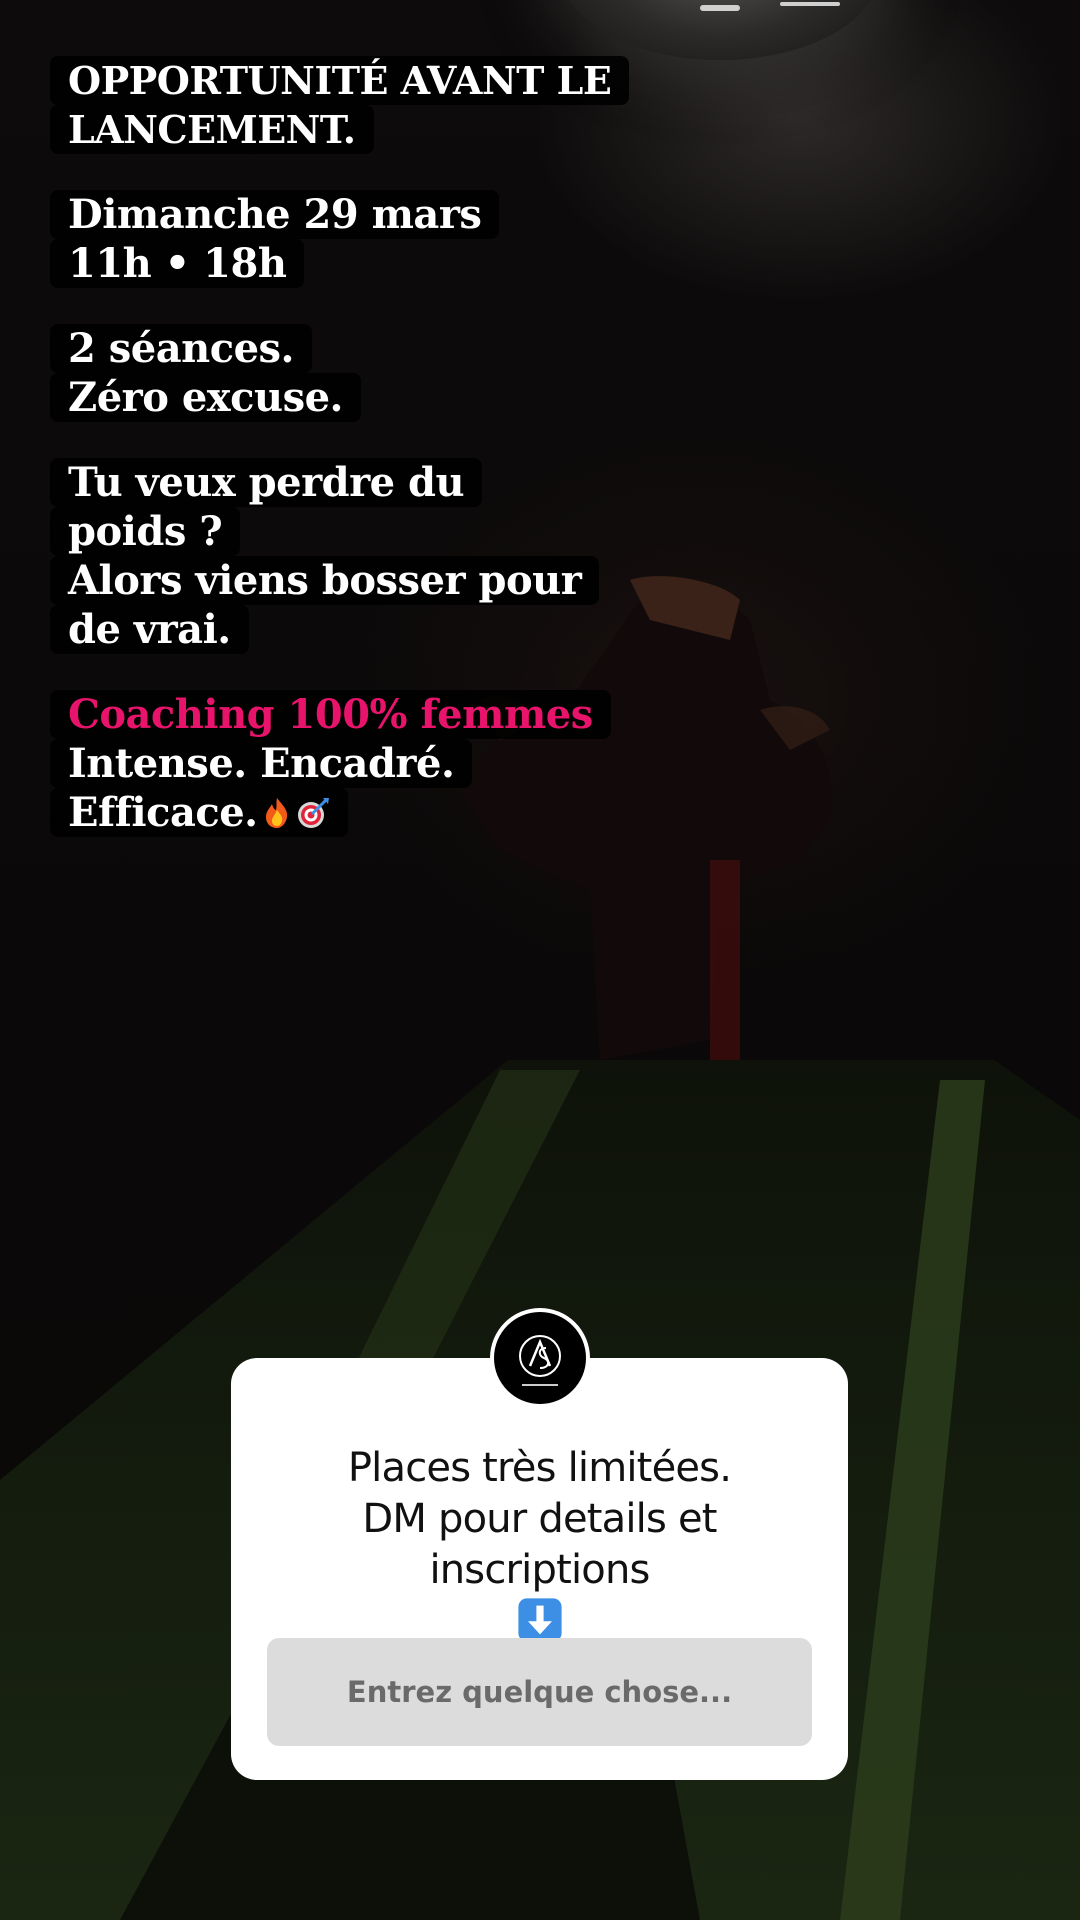  I want to click on logo-mark, so click(540, 1360).